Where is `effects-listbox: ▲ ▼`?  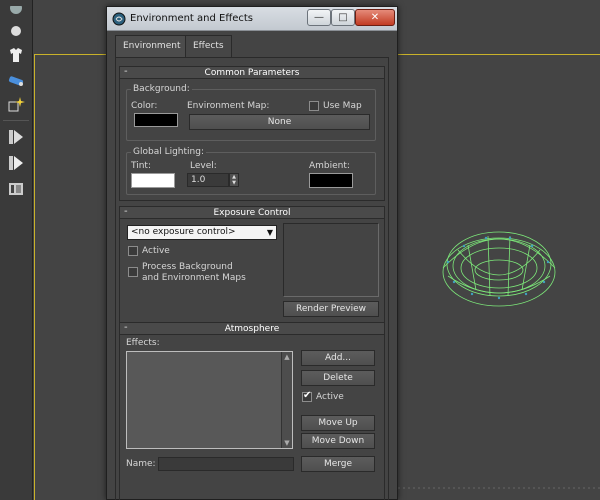 effects-listbox: ▲ ▼ is located at coordinates (209, 400).